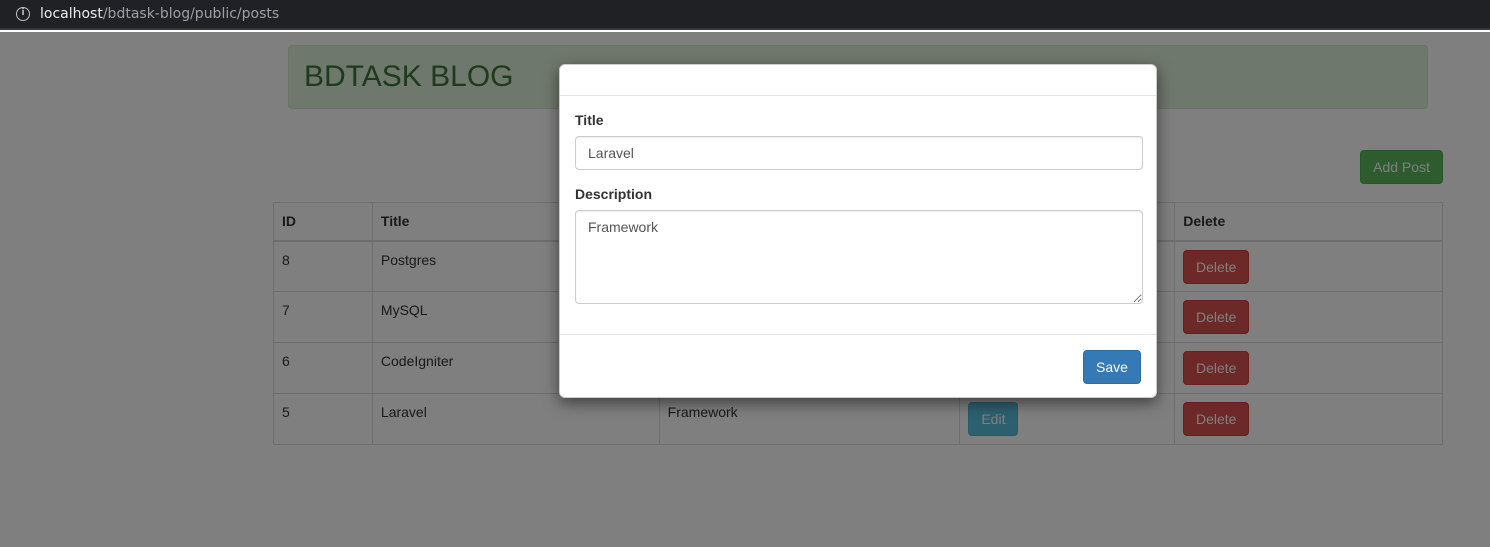 The width and height of the screenshot is (1490, 547). What do you see at coordinates (858, 80) in the screenshot?
I see `modal-header` at bounding box center [858, 80].